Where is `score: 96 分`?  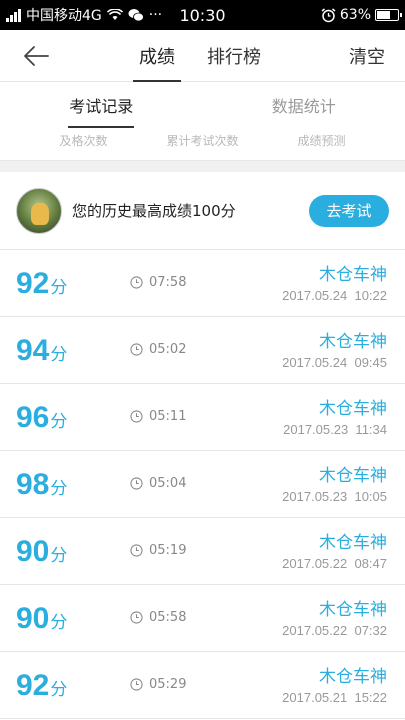 score: 96 分 is located at coordinates (41, 418).